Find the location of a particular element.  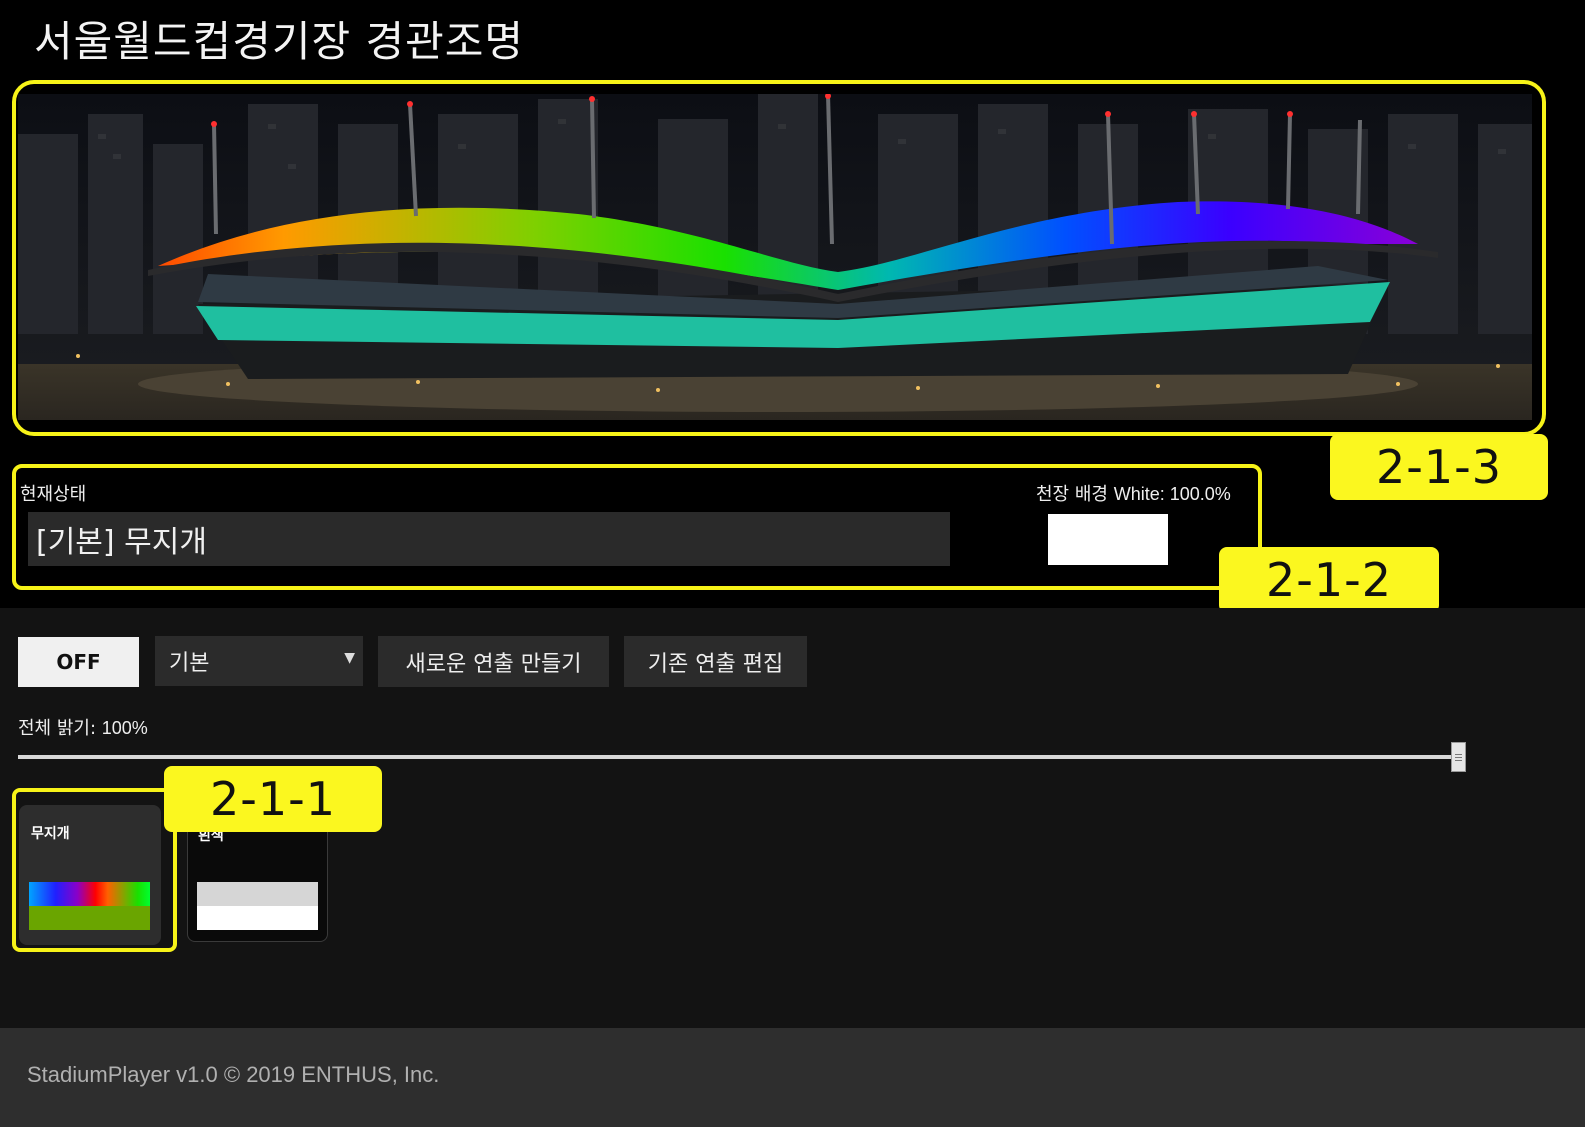

callout-cards: 2-1-1 is located at coordinates (273, 799).